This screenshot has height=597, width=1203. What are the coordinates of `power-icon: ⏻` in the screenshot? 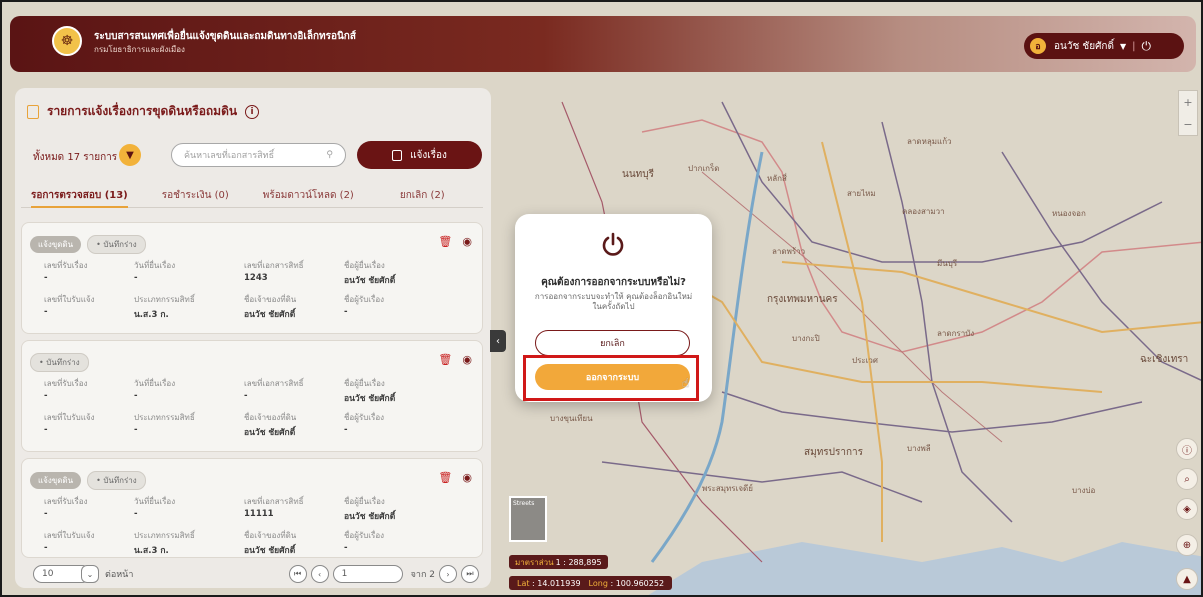 It's located at (1147, 46).